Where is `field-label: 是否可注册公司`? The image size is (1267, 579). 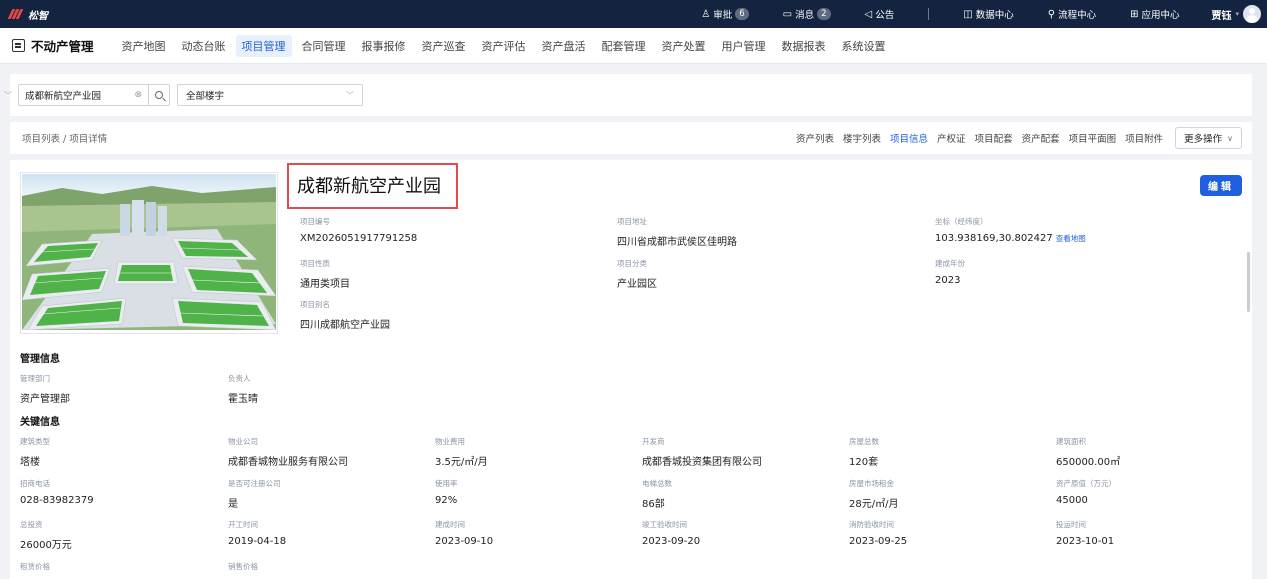
field-label: 是否可注册公司 is located at coordinates (254, 483).